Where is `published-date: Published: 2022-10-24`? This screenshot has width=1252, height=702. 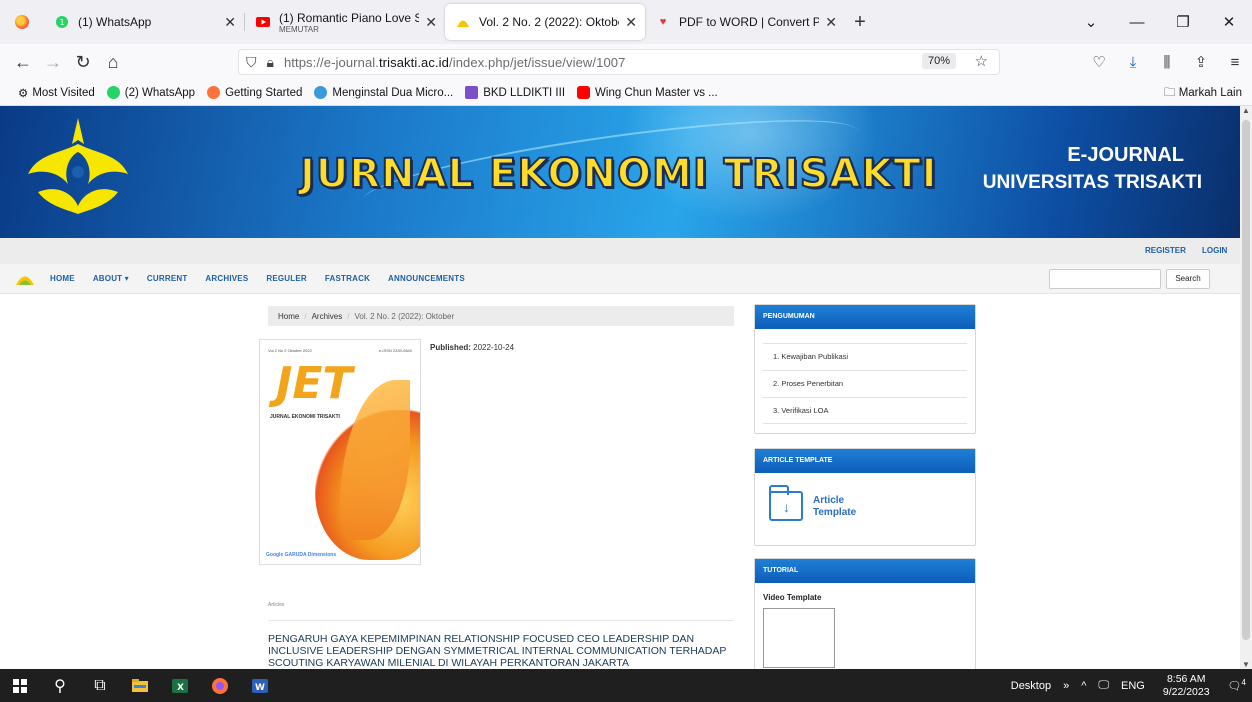 published-date: Published: 2022-10-24 is located at coordinates (472, 347).